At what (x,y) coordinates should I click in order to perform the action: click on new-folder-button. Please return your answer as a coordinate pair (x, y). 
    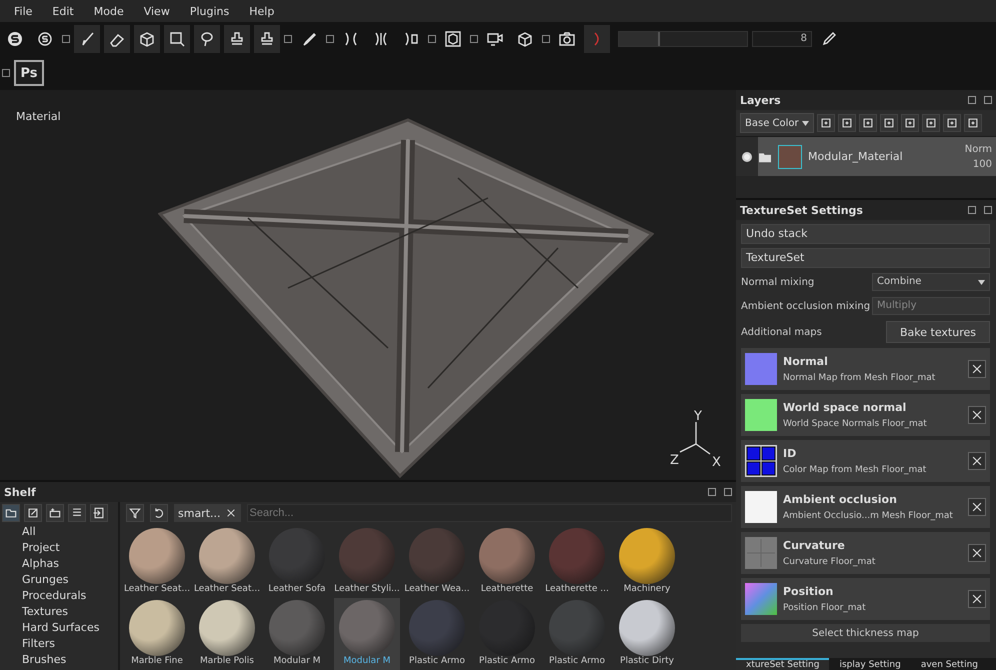
    Looking at the image, I should click on (55, 513).